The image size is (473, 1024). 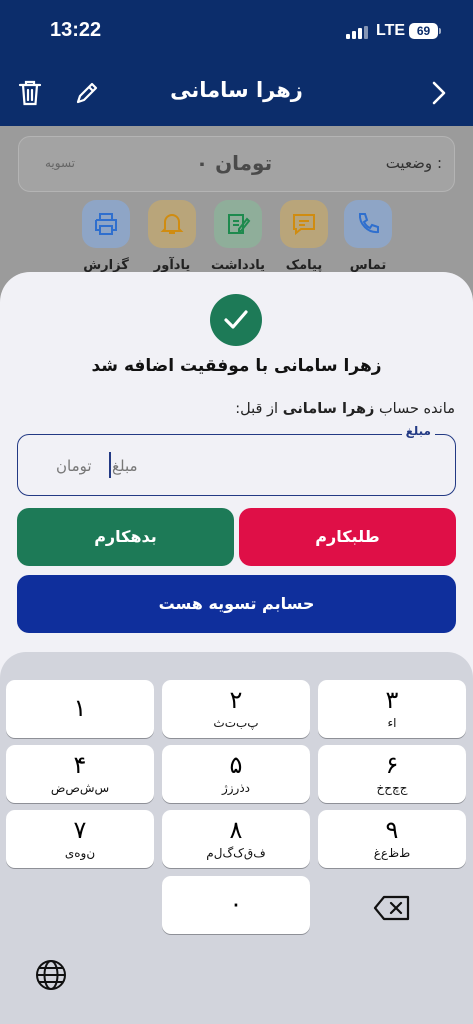 What do you see at coordinates (392, 830) in the screenshot?
I see `key-digit: ۹` at bounding box center [392, 830].